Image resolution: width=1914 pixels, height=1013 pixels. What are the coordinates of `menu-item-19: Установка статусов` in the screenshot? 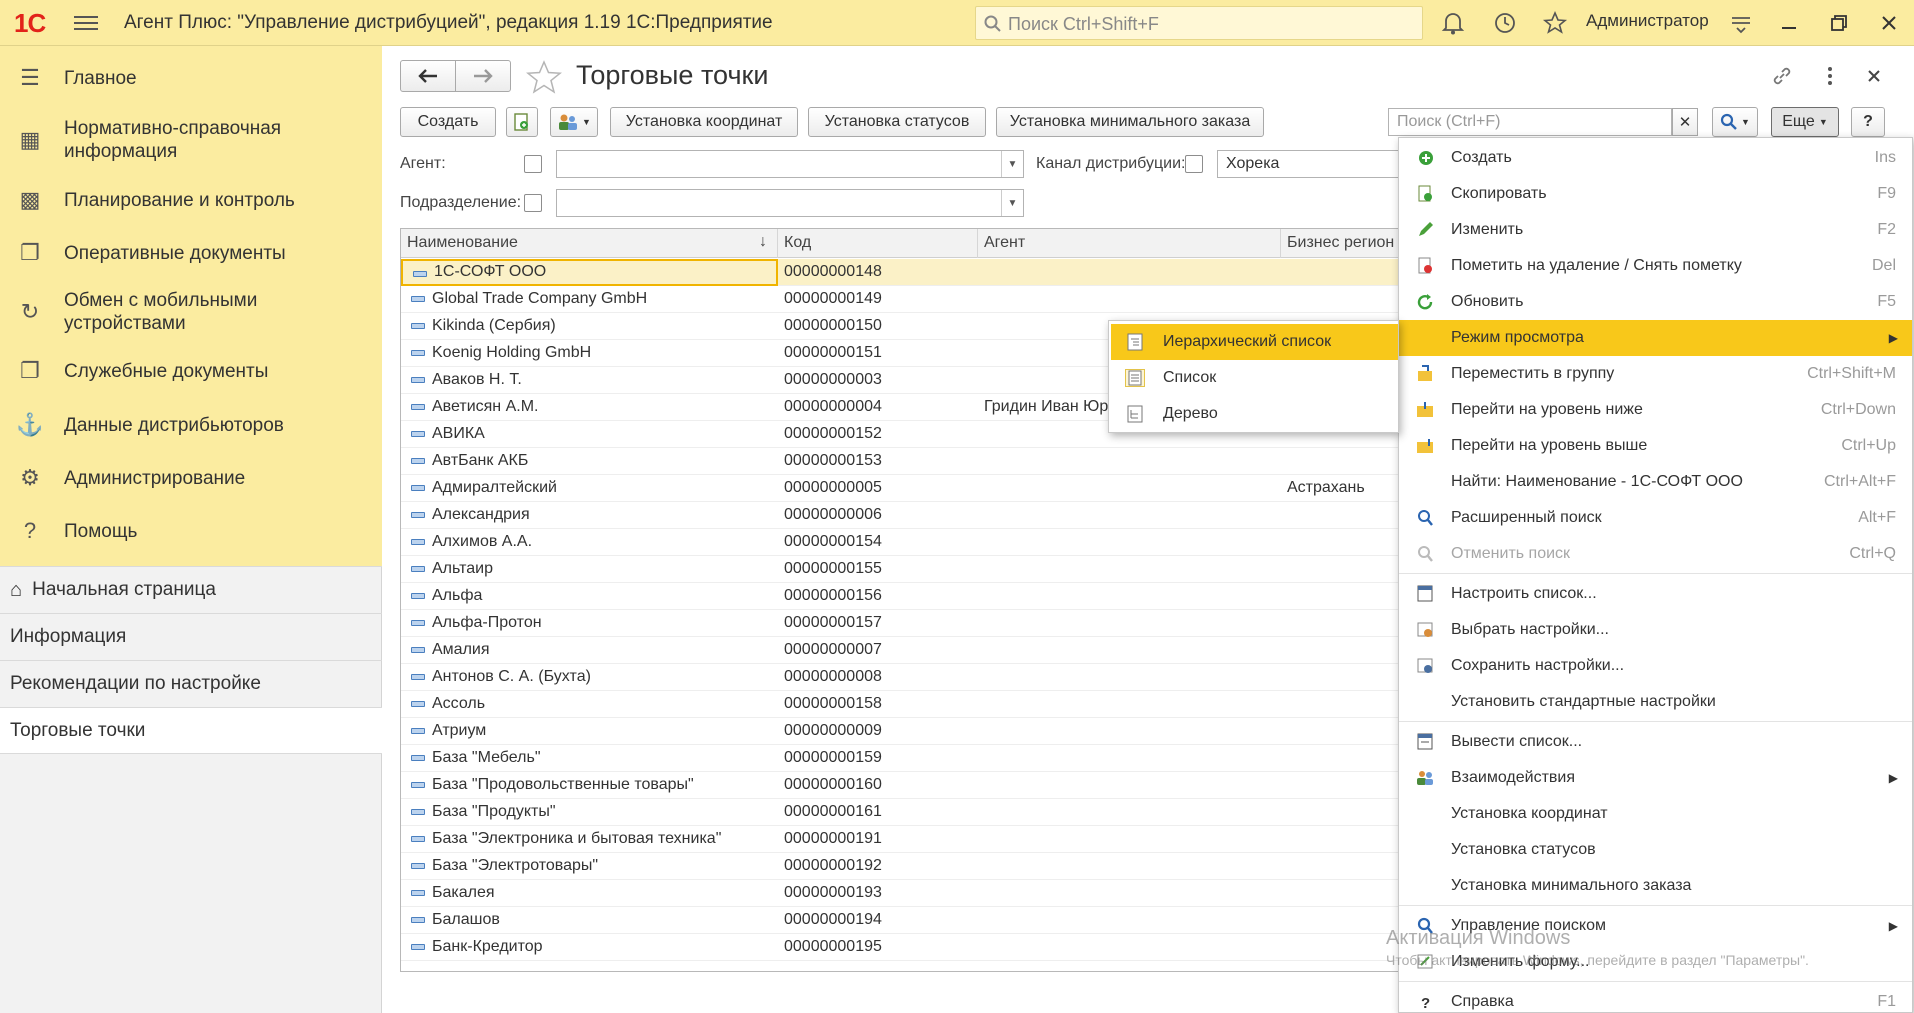 It's located at (1655, 850).